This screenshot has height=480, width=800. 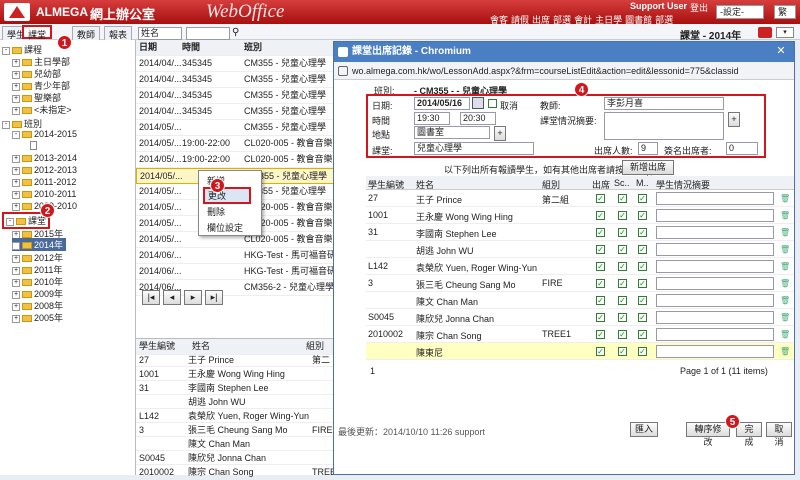 I want to click on first-page-button: |◂, so click(x=151, y=297).